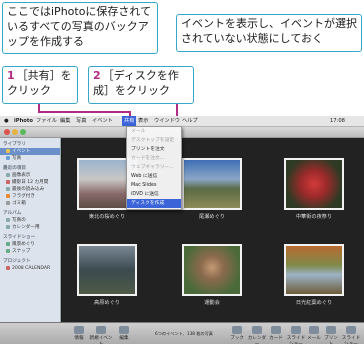 The width and height of the screenshot is (364, 344). What do you see at coordinates (30, 175) in the screenshot?
I see `sidebar-item-recent-1: 画像表示` at bounding box center [30, 175].